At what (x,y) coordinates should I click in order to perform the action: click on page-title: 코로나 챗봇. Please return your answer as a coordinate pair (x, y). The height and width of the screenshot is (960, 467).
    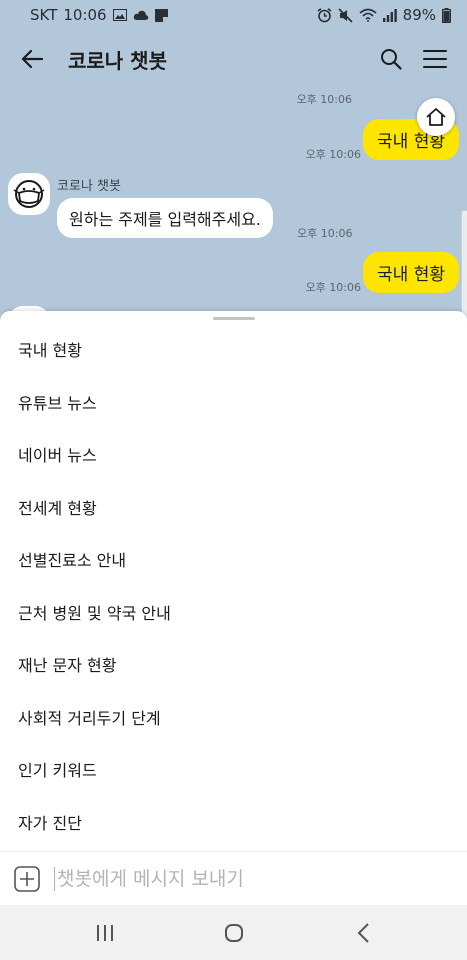
    Looking at the image, I should click on (117, 60).